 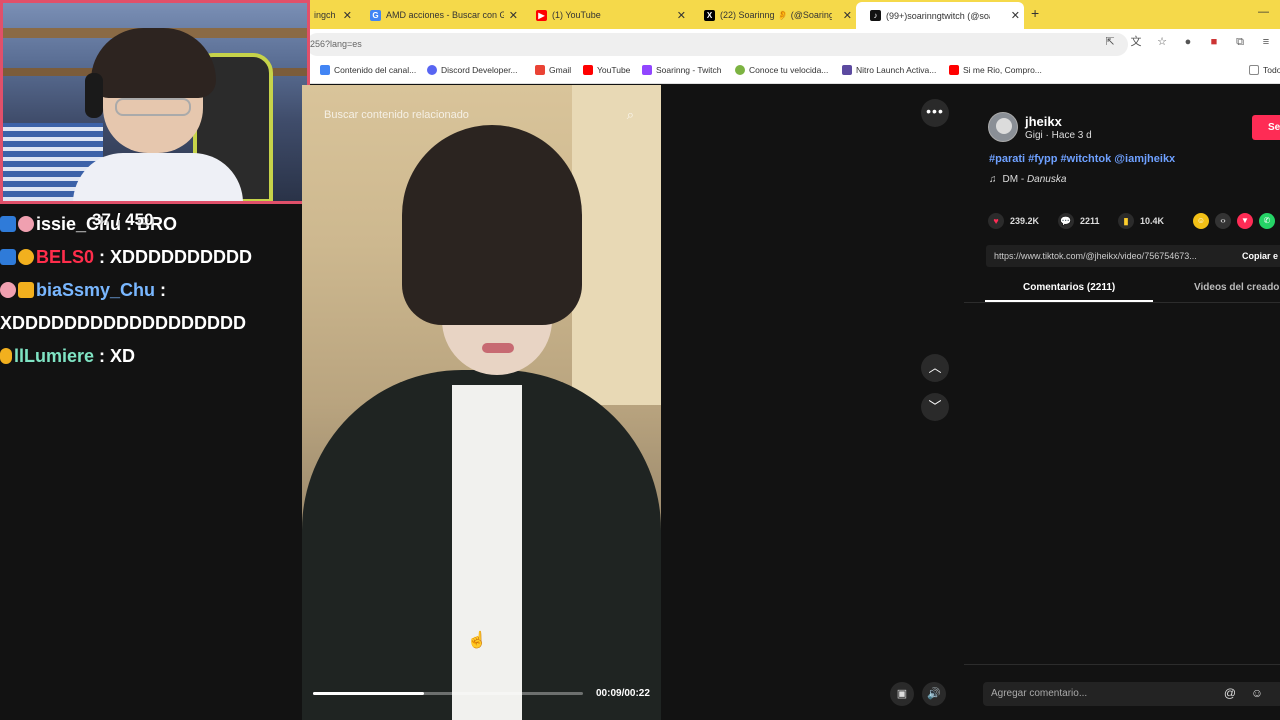 I want to click on save-stat: ▮ 10.4K, so click(x=1141, y=221).